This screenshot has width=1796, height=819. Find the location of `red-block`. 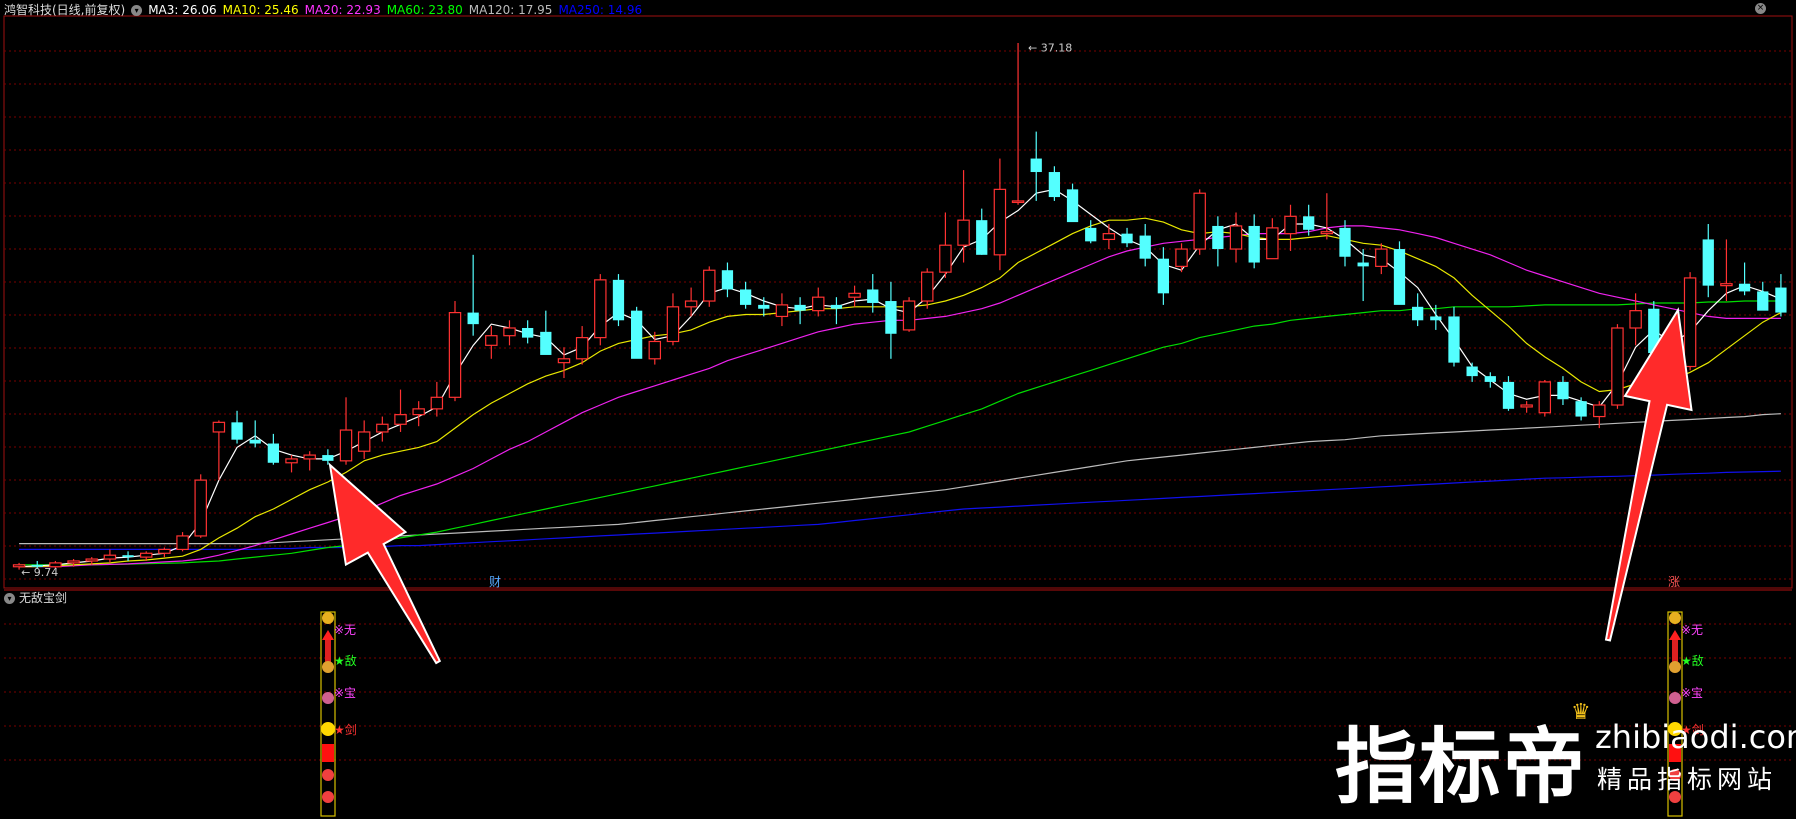

red-block is located at coordinates (328, 753).